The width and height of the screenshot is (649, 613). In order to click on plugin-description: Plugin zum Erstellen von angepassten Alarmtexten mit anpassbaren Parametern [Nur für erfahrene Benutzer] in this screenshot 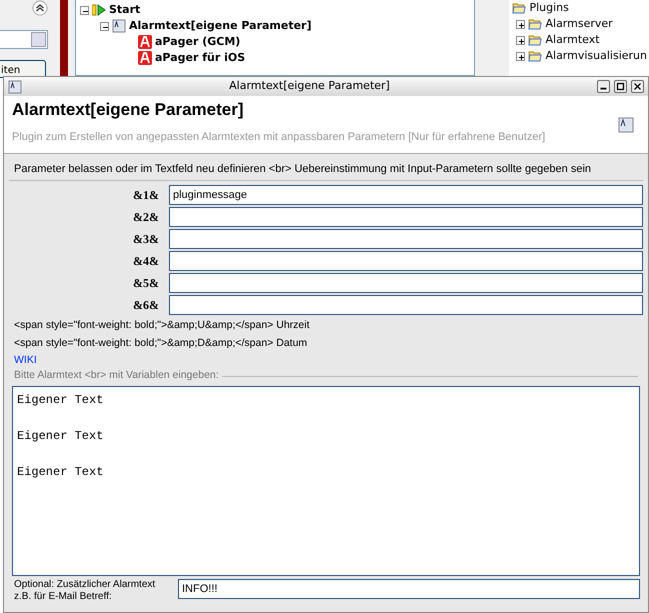, I will do `click(279, 138)`.